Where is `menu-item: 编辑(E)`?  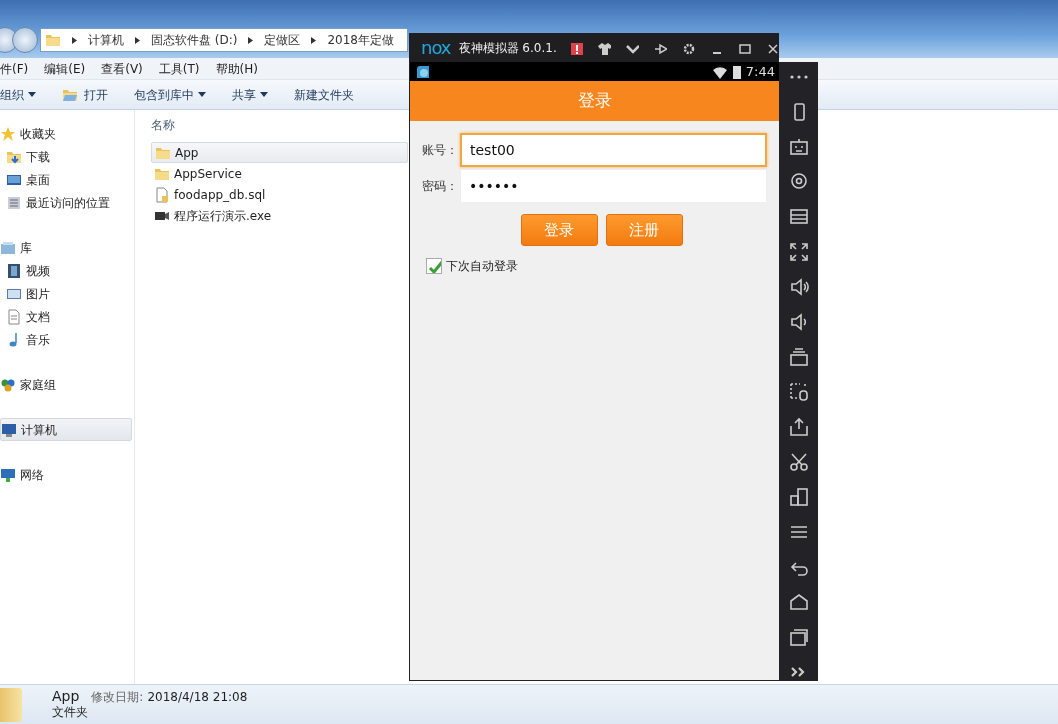
menu-item: 编辑(E) is located at coordinates (65, 68).